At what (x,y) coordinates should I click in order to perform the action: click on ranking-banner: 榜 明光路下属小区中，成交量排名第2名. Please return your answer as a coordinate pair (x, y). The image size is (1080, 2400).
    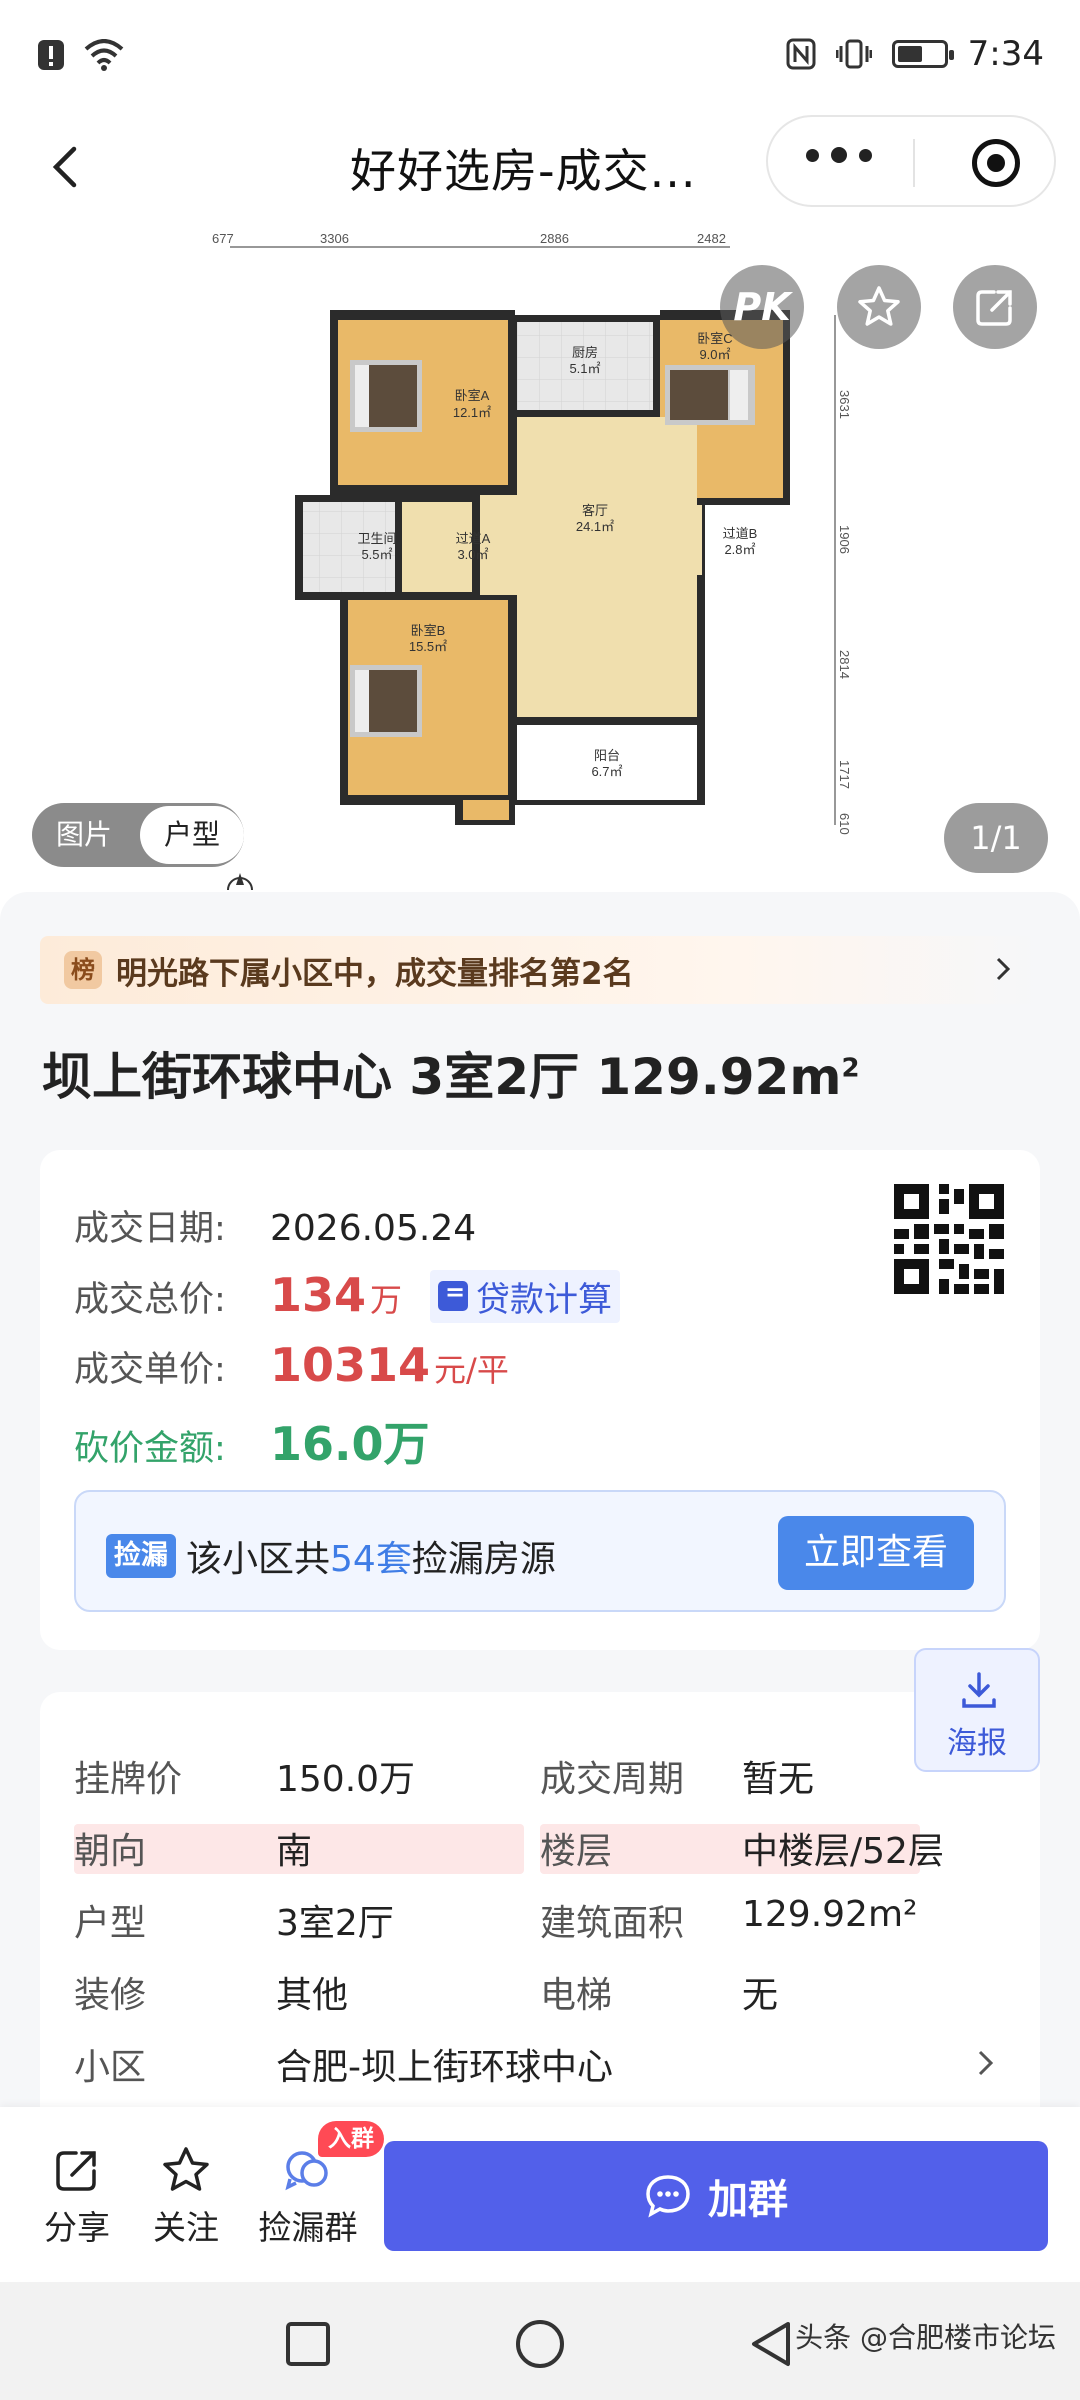
    Looking at the image, I should click on (540, 970).